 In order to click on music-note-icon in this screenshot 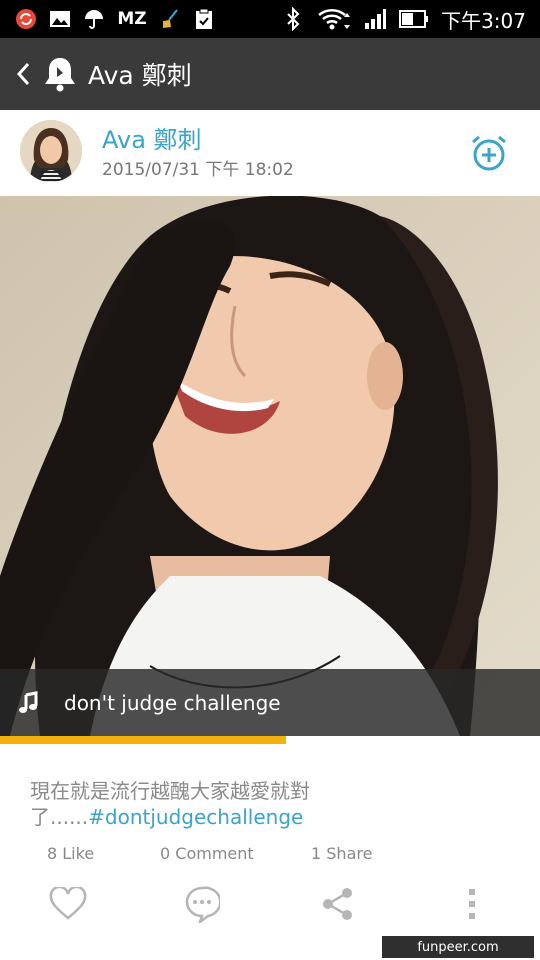, I will do `click(29, 703)`.